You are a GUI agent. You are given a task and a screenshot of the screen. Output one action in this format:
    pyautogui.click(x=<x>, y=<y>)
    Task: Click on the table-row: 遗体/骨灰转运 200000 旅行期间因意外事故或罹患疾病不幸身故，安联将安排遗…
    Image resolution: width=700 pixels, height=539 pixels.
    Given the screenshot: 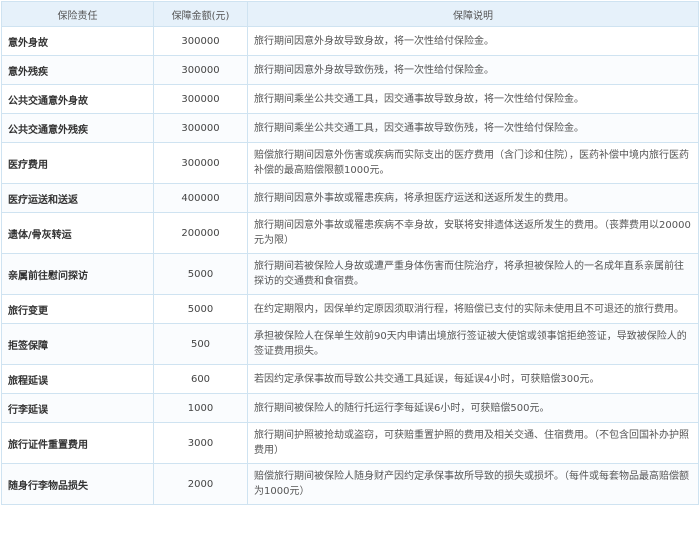 What is the action you would take?
    pyautogui.click(x=350, y=233)
    